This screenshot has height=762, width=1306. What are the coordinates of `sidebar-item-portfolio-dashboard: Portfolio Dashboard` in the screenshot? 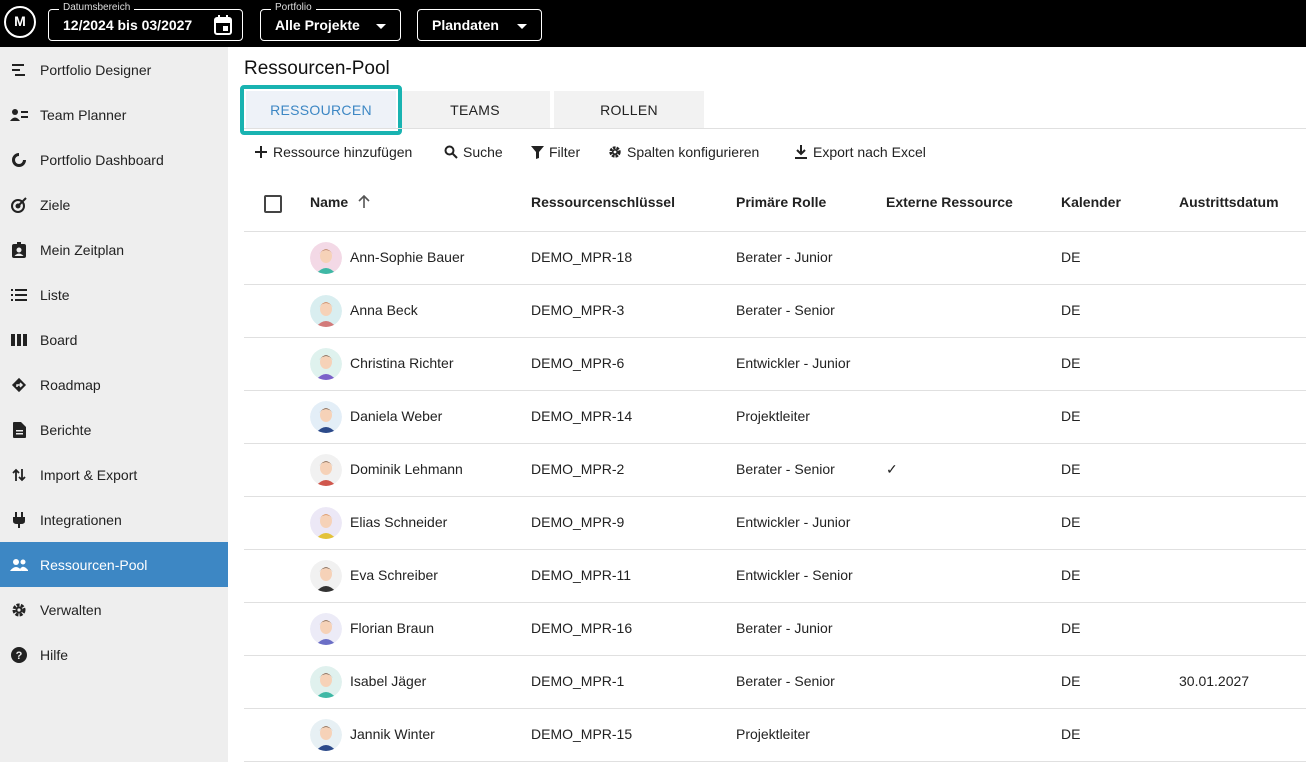 It's located at (114, 159).